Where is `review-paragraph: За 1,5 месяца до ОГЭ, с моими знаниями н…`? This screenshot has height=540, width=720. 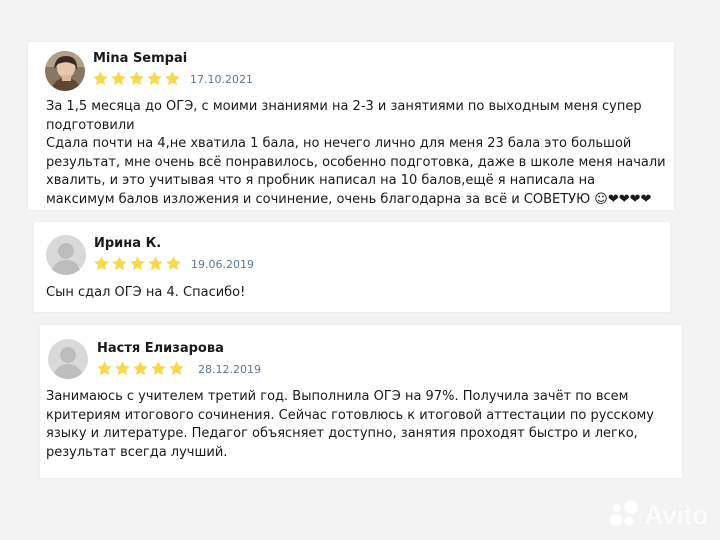 review-paragraph: За 1,5 месяца до ОГЭ, с моими знаниями н… is located at coordinates (344, 116).